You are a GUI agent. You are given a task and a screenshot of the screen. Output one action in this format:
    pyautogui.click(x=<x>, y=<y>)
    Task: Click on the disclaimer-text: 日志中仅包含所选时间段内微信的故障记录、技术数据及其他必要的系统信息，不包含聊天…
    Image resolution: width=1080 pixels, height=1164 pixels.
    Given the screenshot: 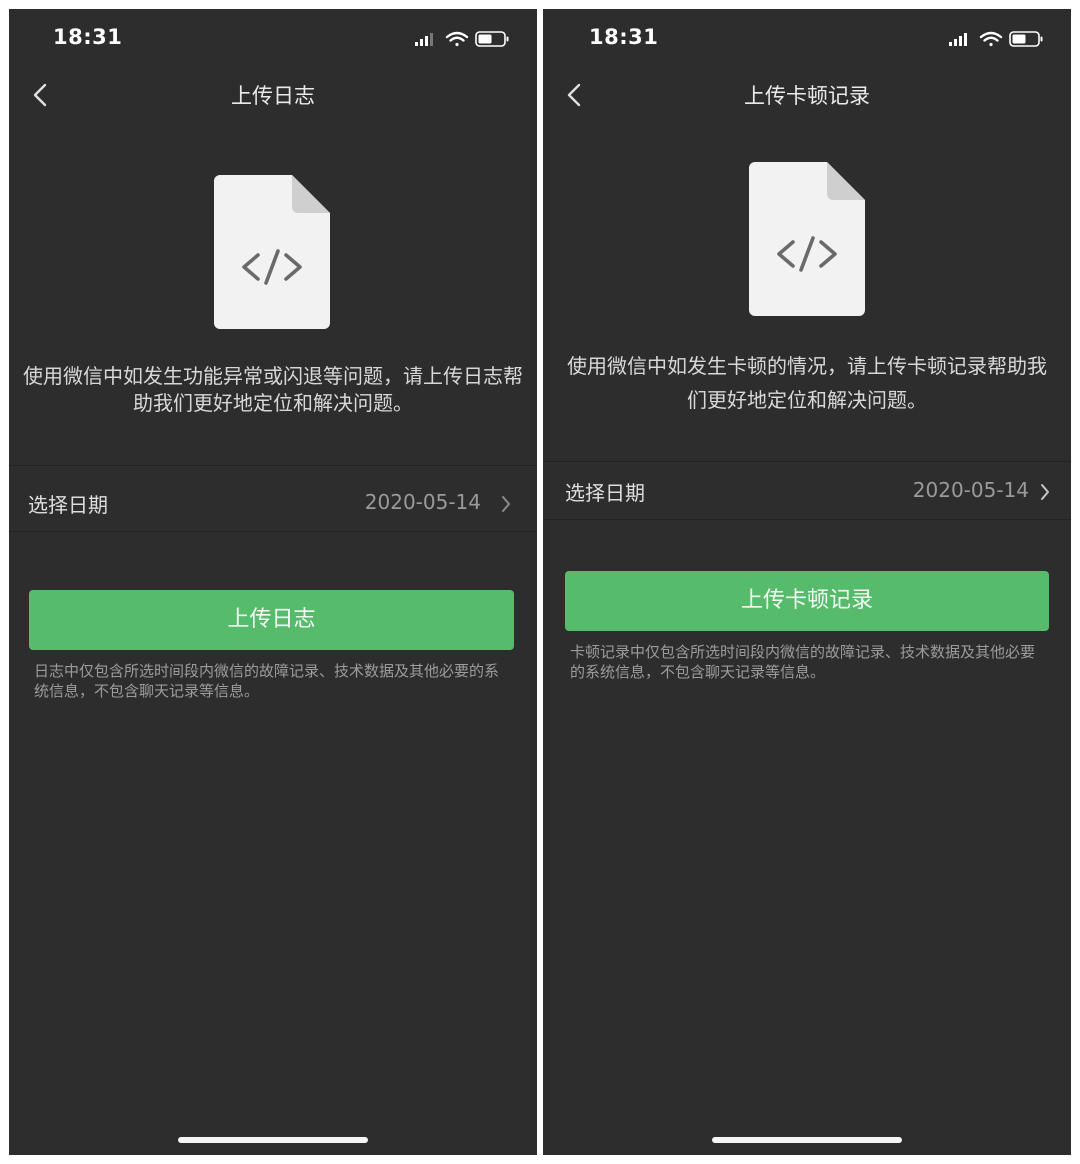 What is the action you would take?
    pyautogui.click(x=267, y=681)
    